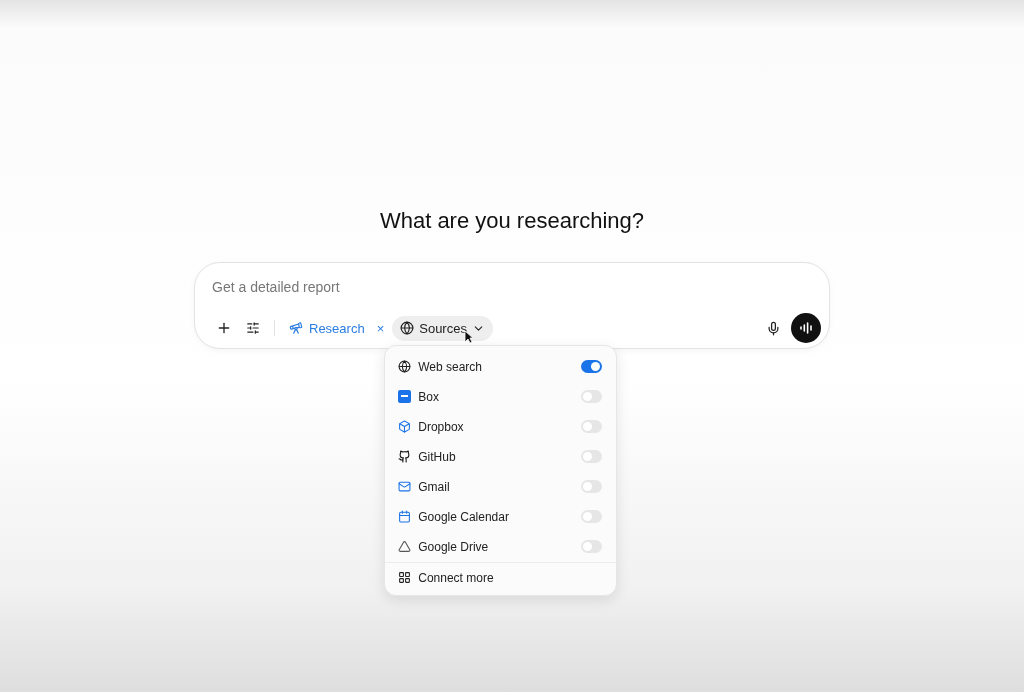 Image resolution: width=1024 pixels, height=692 pixels. I want to click on sliders-icon, so click(253, 328).